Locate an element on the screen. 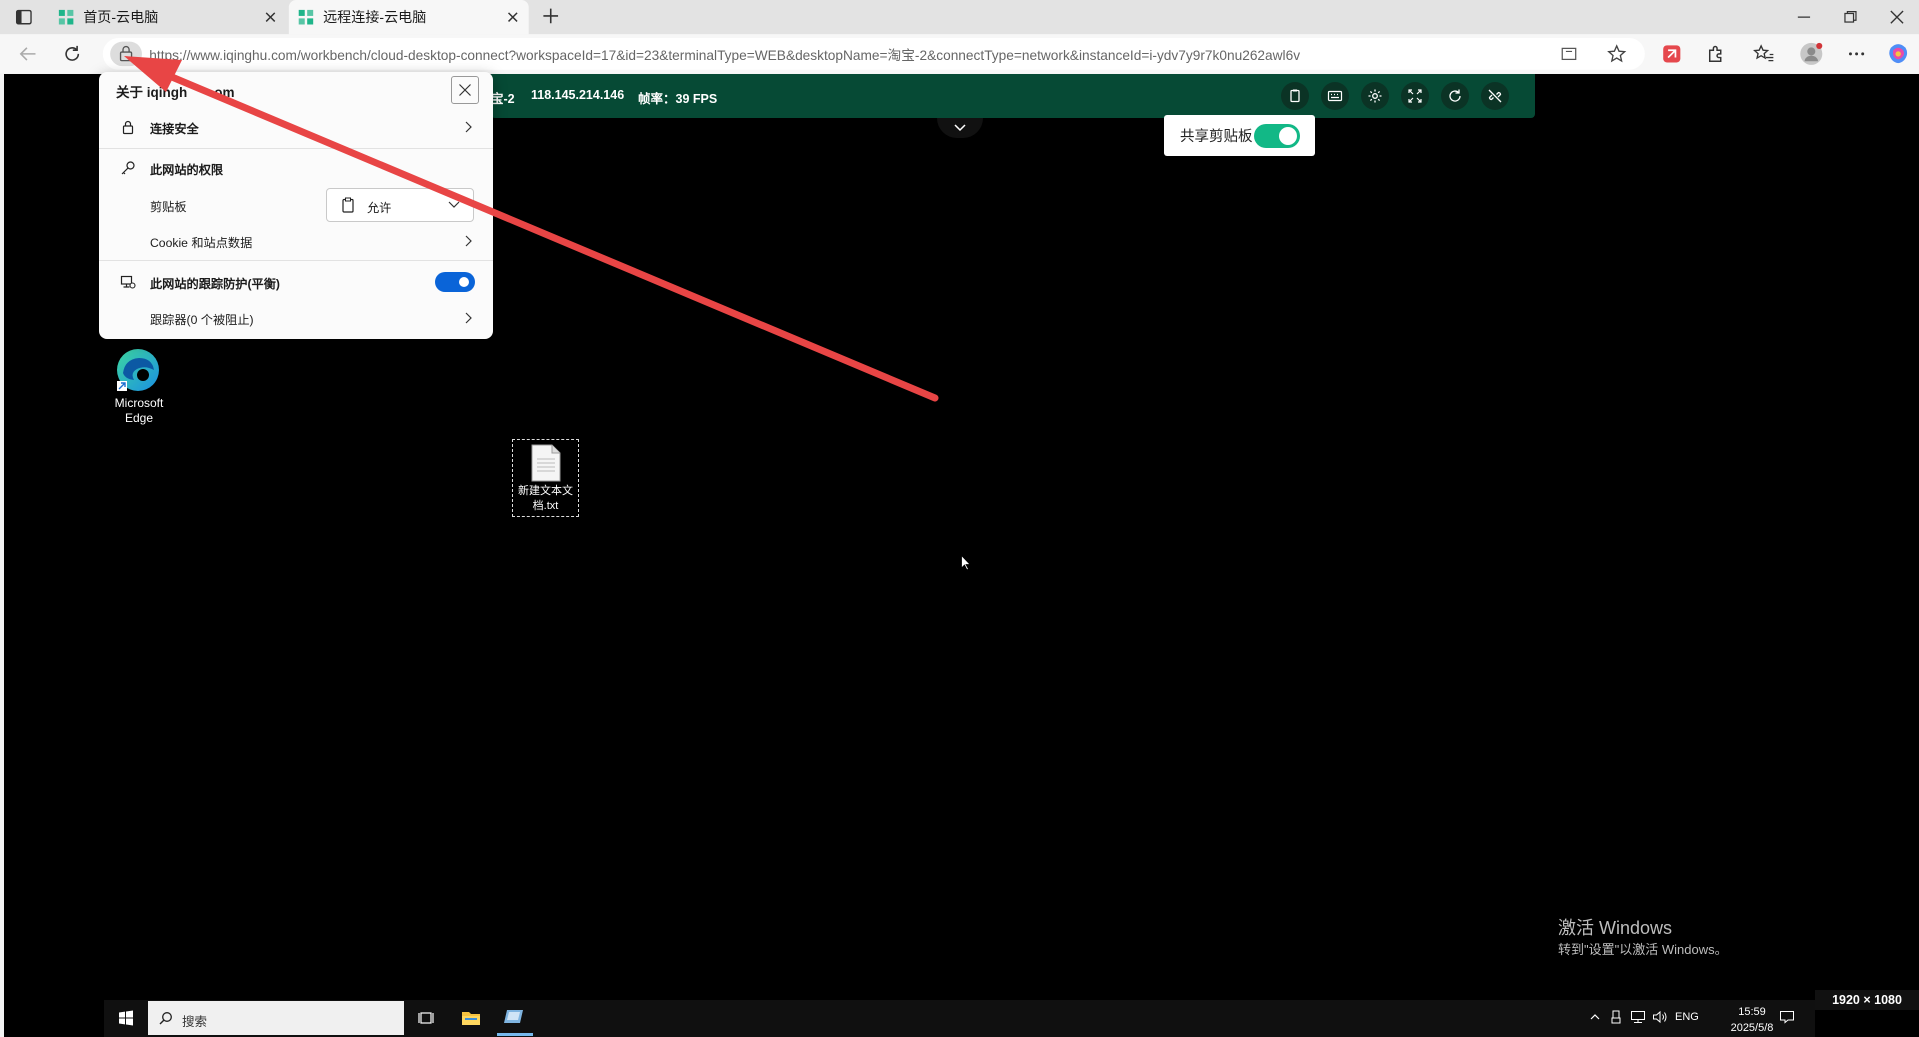  share-clipboard-panel: 共享剪贴板 is located at coordinates (1239, 135).